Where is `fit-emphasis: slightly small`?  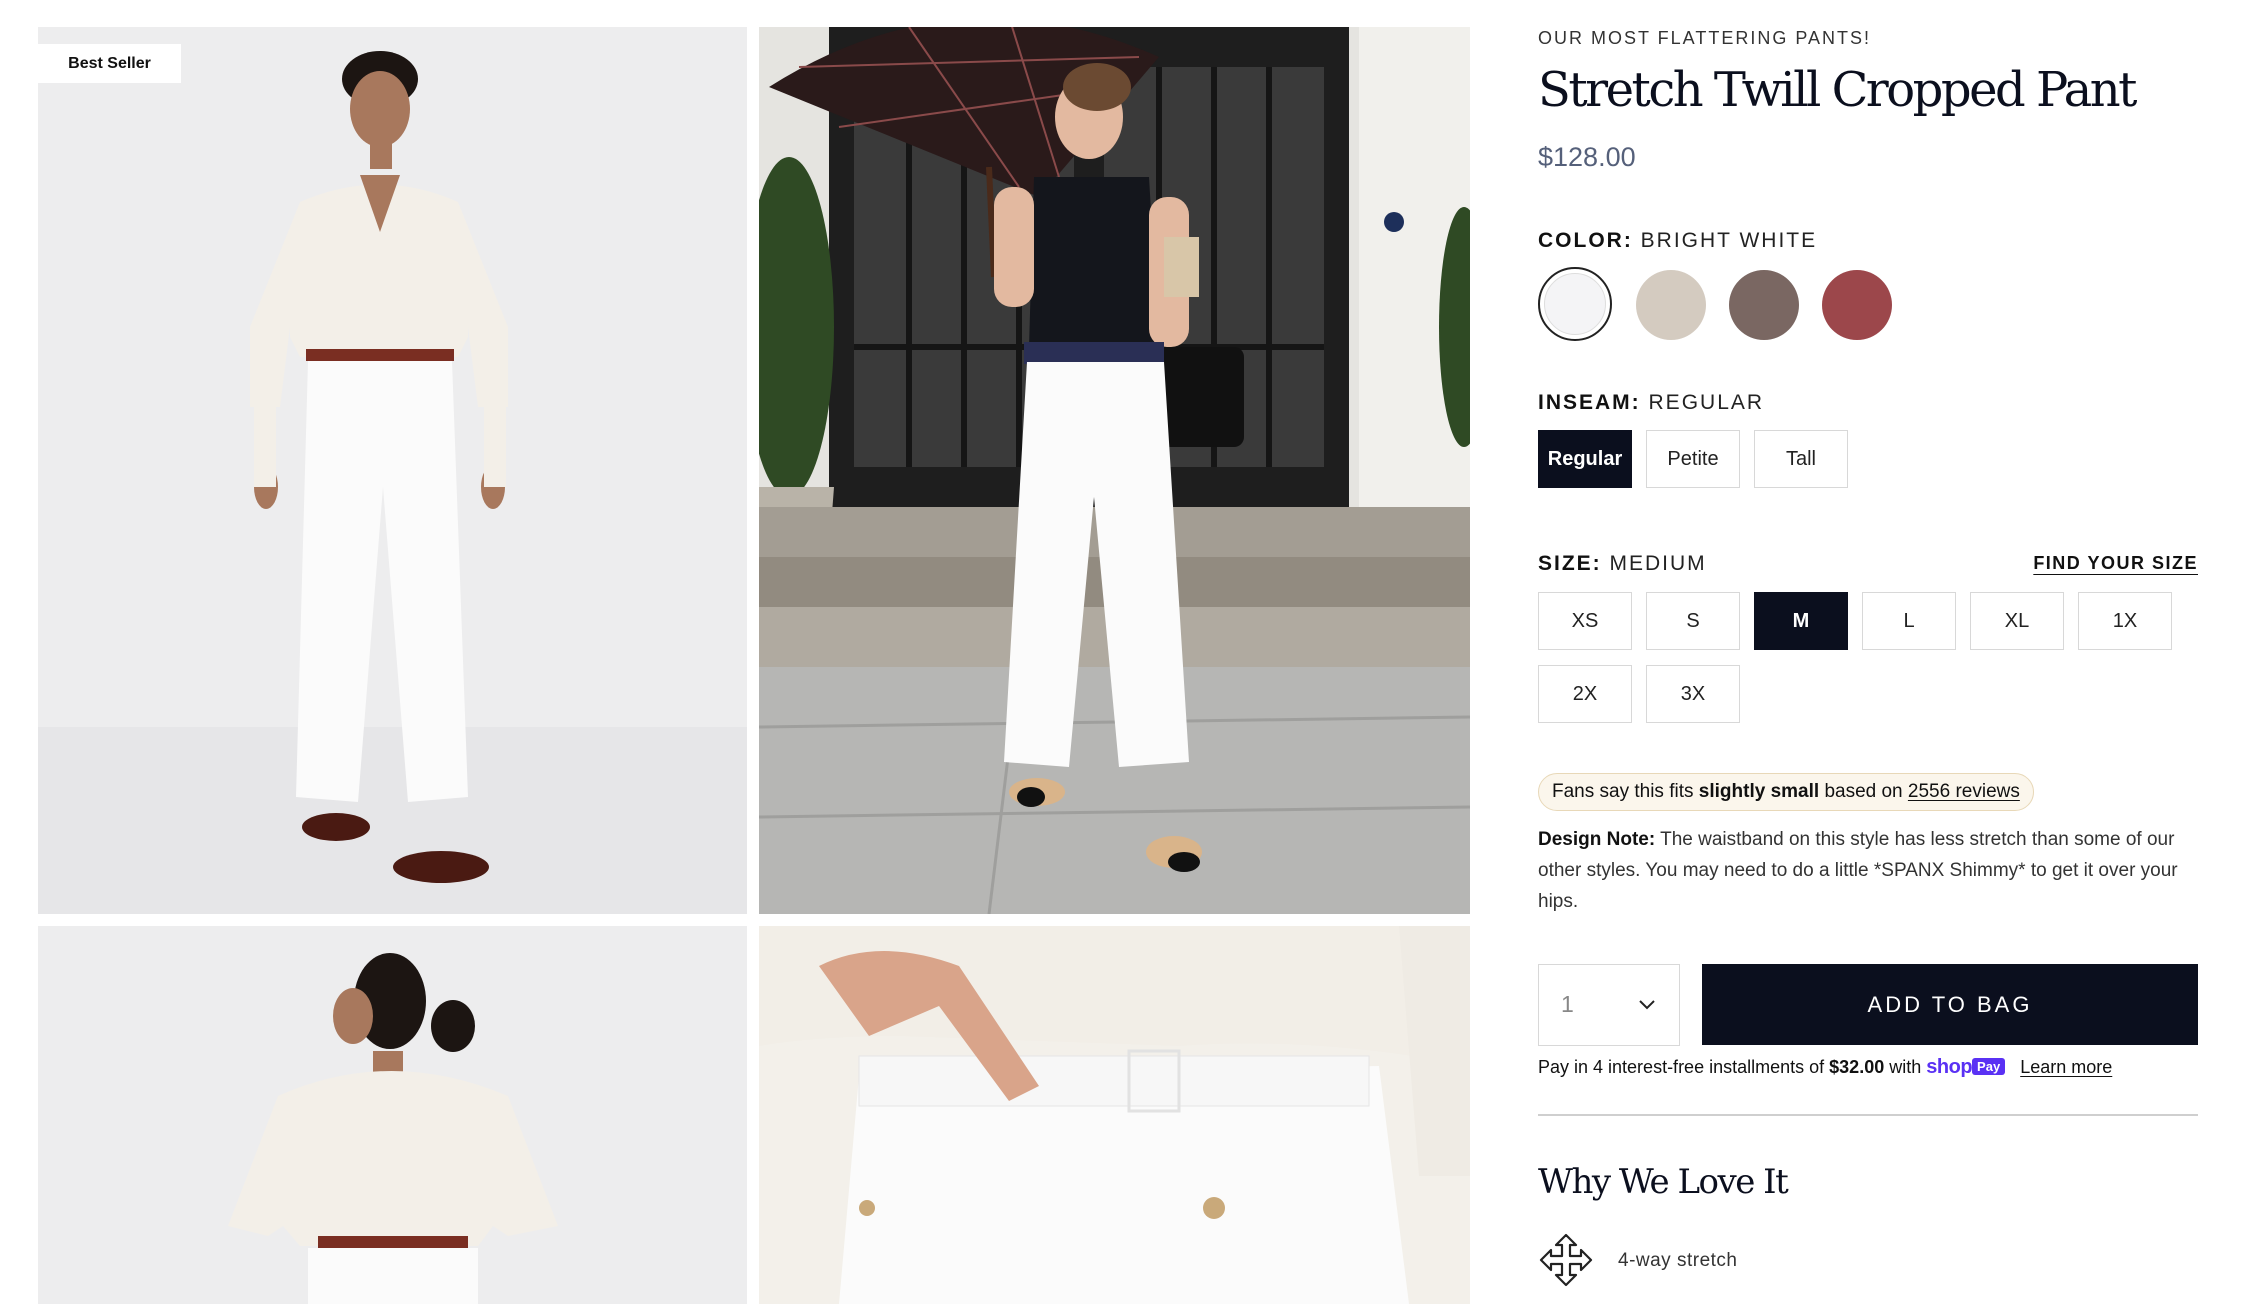
fit-emphasis: slightly small is located at coordinates (1759, 791).